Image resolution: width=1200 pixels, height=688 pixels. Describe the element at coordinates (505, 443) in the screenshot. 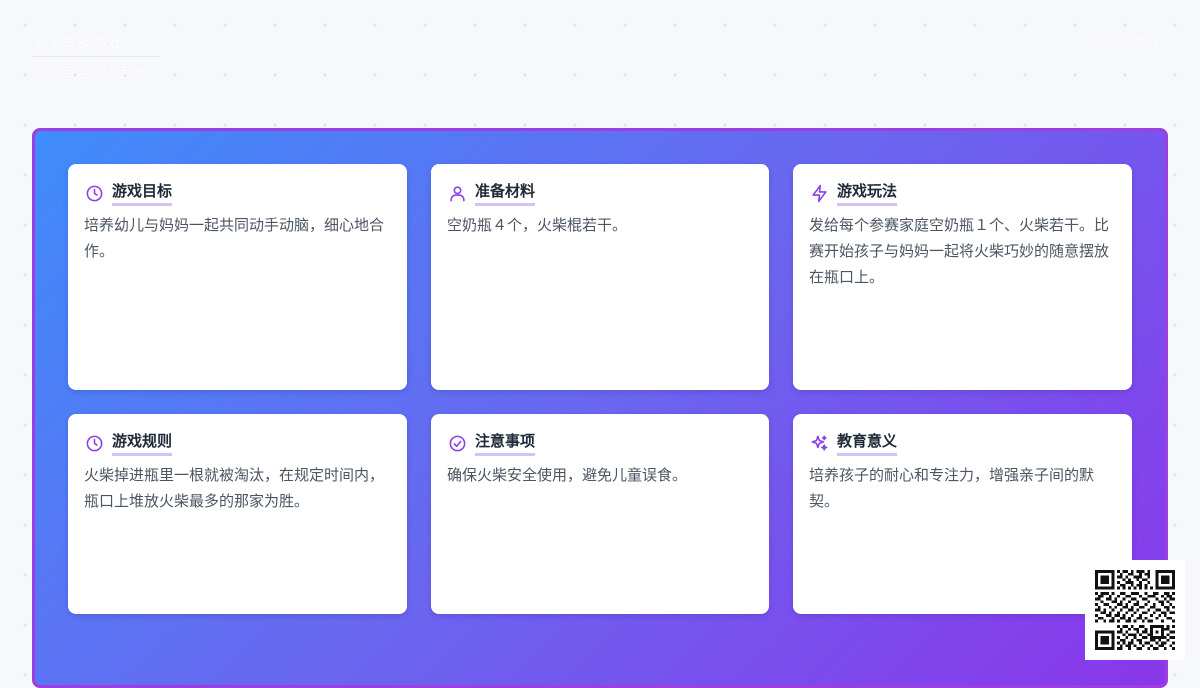

I see `card-title: 注意事项` at that location.